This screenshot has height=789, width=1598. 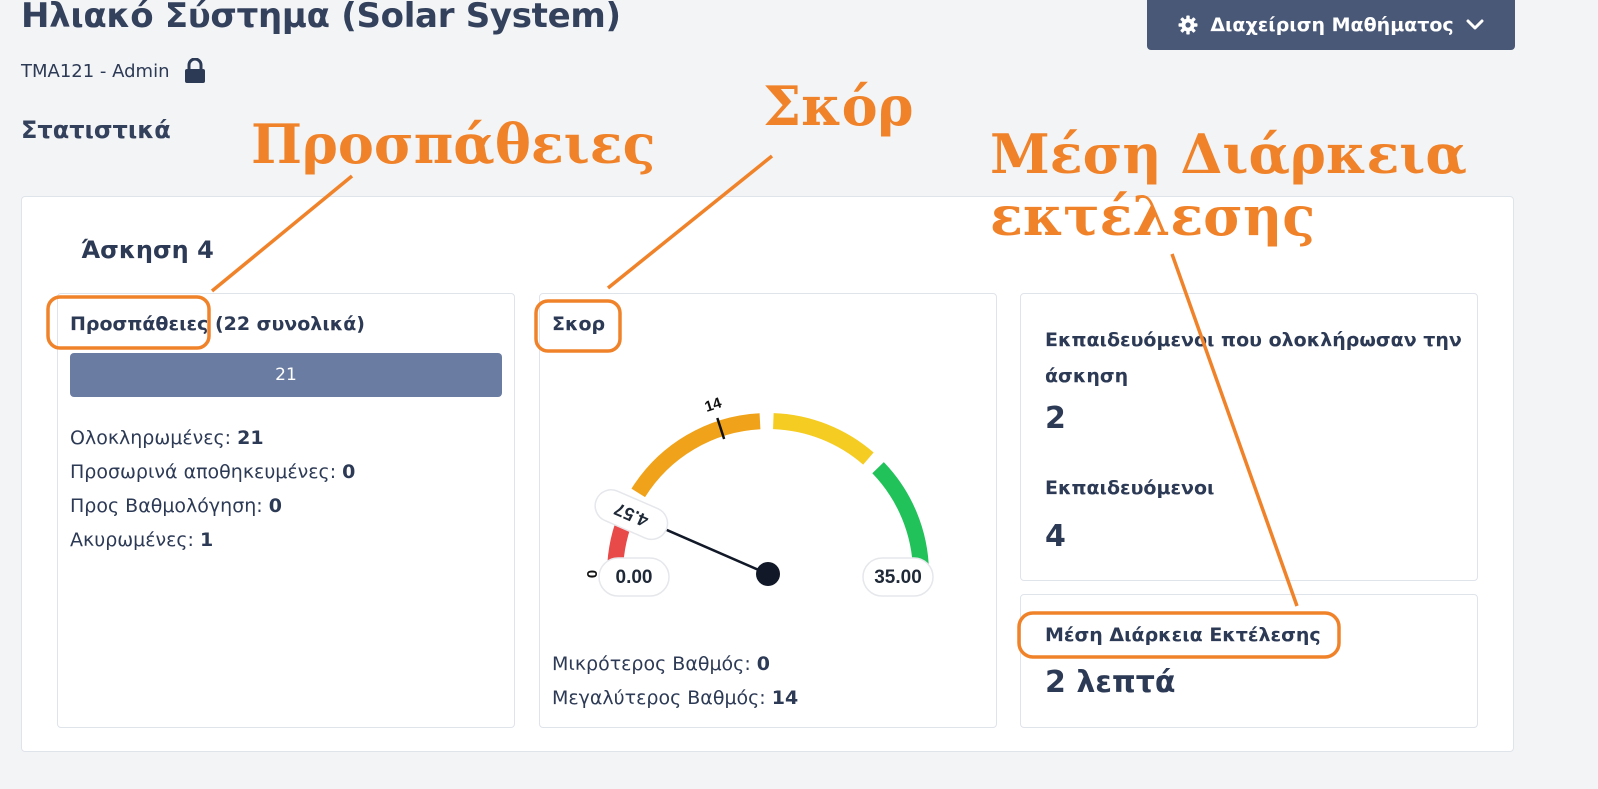 I want to click on min-grade-stat: Μικρότερος Βαθμός: 0, so click(x=661, y=664).